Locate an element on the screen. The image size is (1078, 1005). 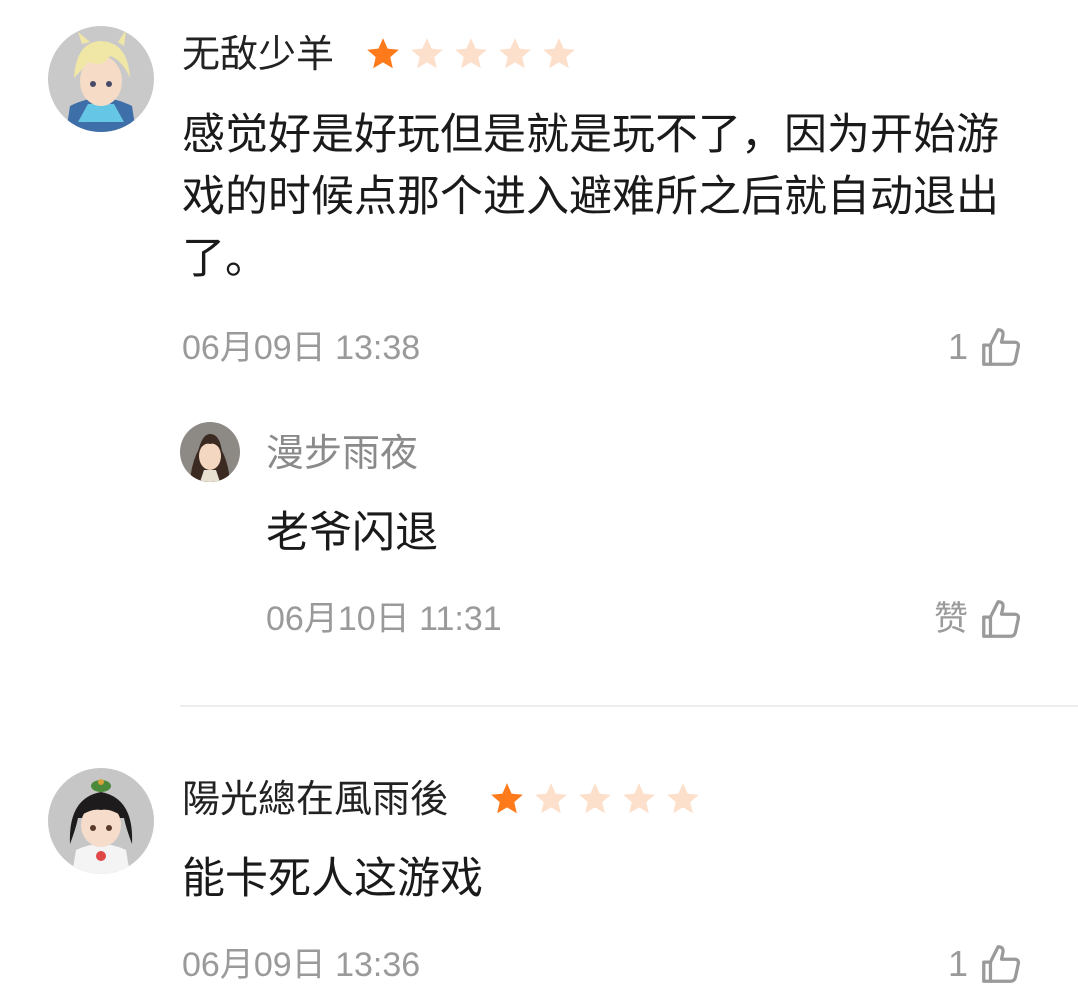
username: 无敌少羊 is located at coordinates (258, 54).